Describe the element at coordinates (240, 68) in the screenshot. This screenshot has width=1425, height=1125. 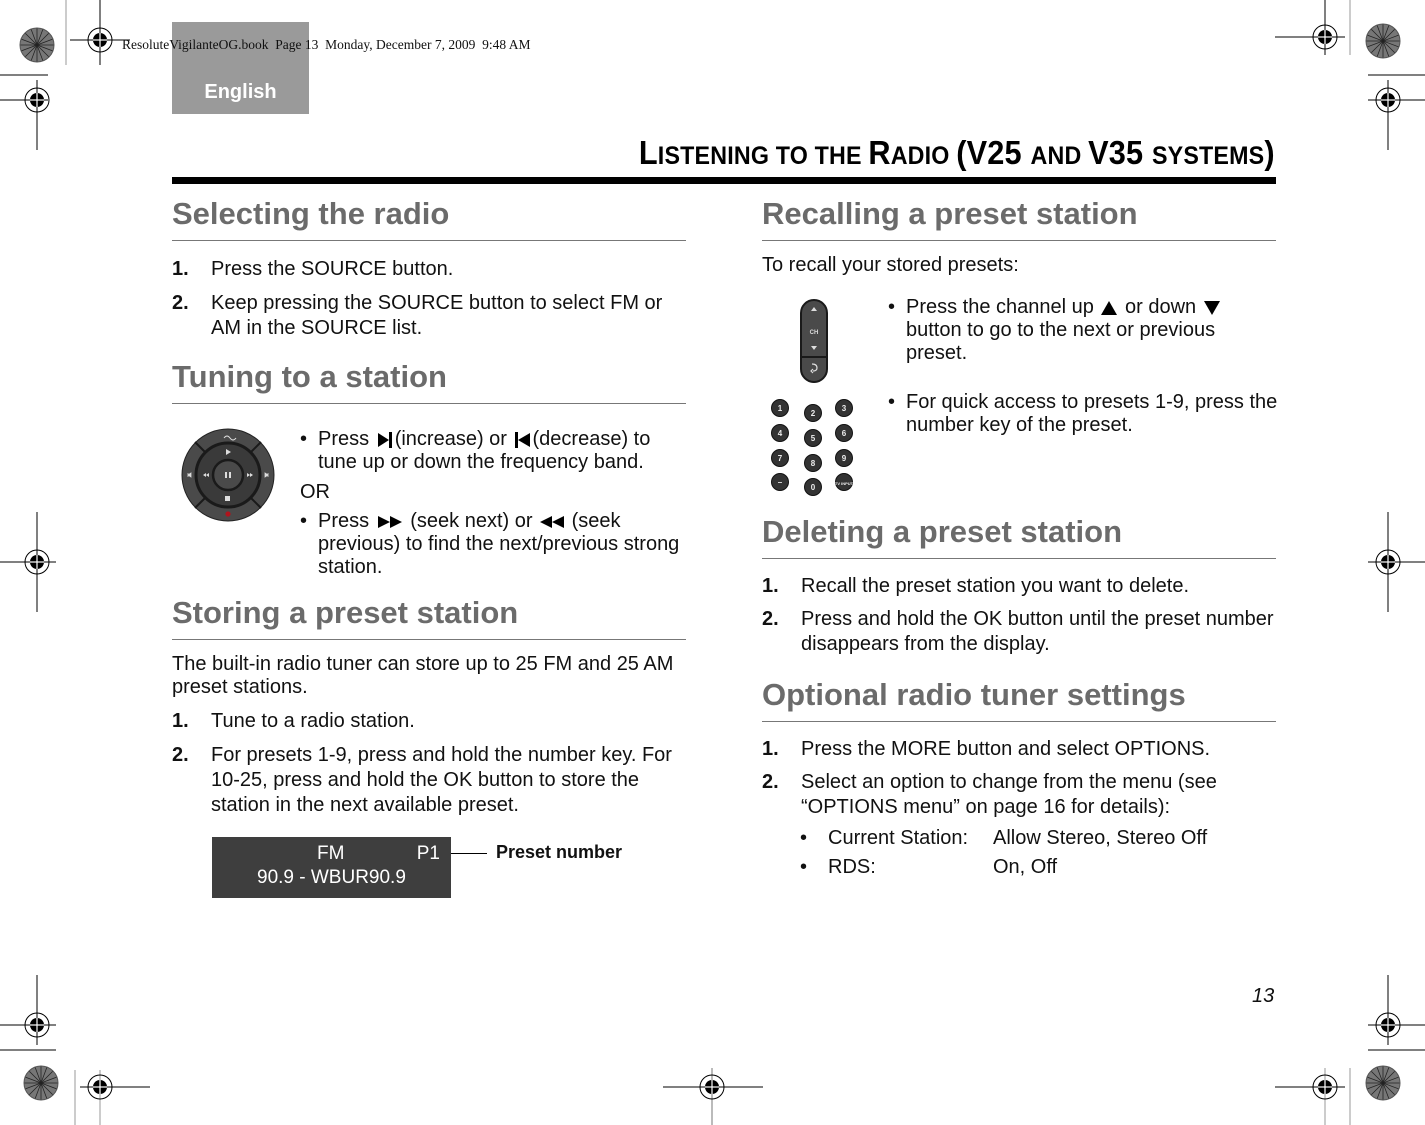
I see `language-tab: English` at that location.